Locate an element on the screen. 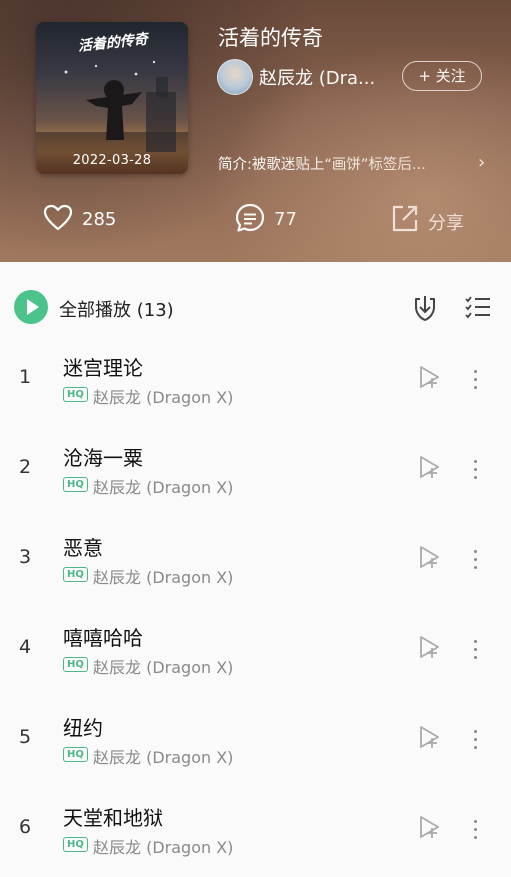 The height and width of the screenshot is (877, 511). song-row: 5 纽约 HQ 赵辰龙 (Dragon X) is located at coordinates (255, 739).